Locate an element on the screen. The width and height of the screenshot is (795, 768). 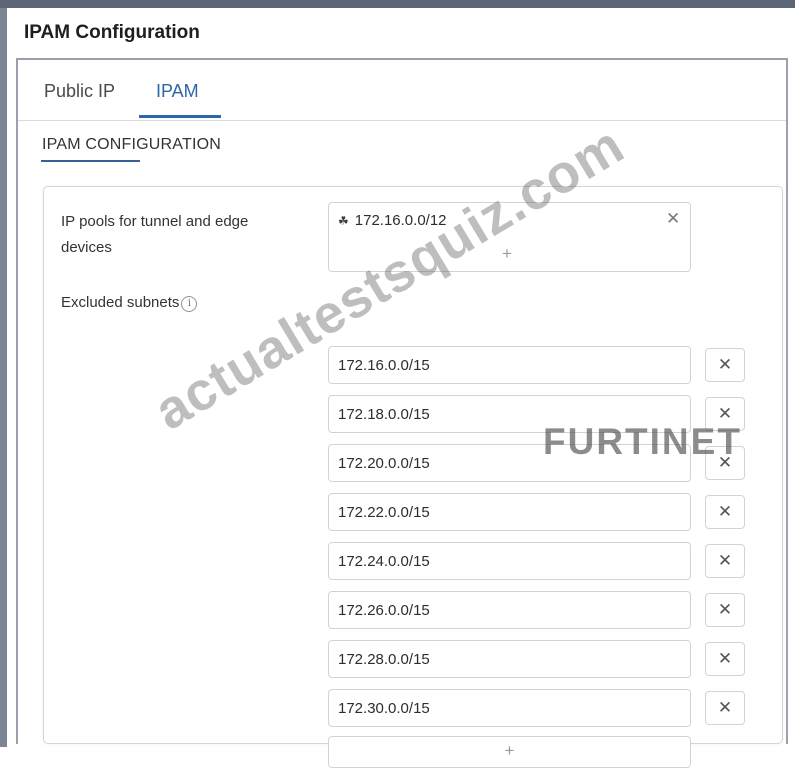
add-subnet-button: + is located at coordinates (509, 752).